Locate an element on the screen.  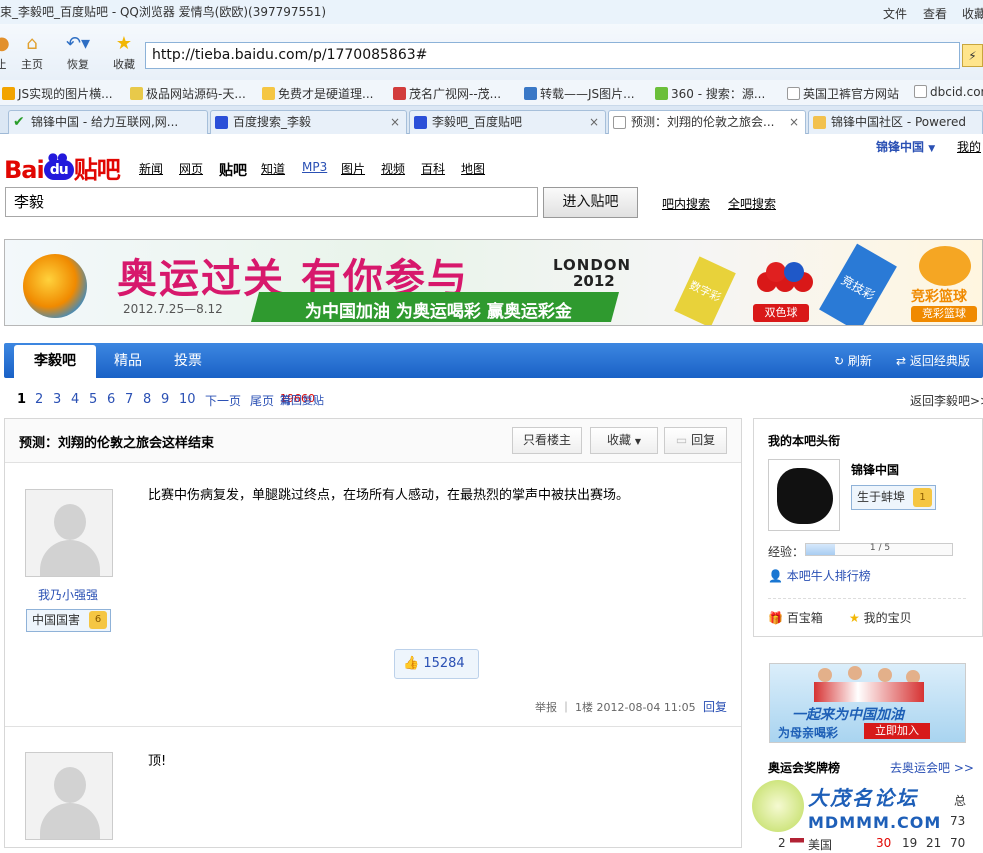
star-icon: ★ is located at coordinates (124, 43).